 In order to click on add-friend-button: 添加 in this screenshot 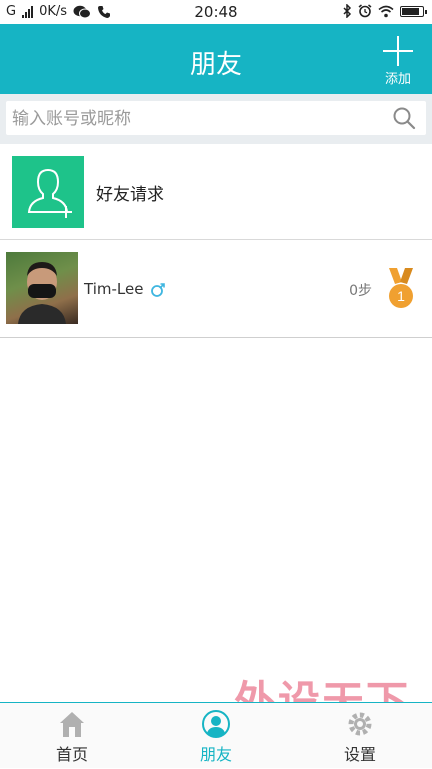, I will do `click(398, 60)`.